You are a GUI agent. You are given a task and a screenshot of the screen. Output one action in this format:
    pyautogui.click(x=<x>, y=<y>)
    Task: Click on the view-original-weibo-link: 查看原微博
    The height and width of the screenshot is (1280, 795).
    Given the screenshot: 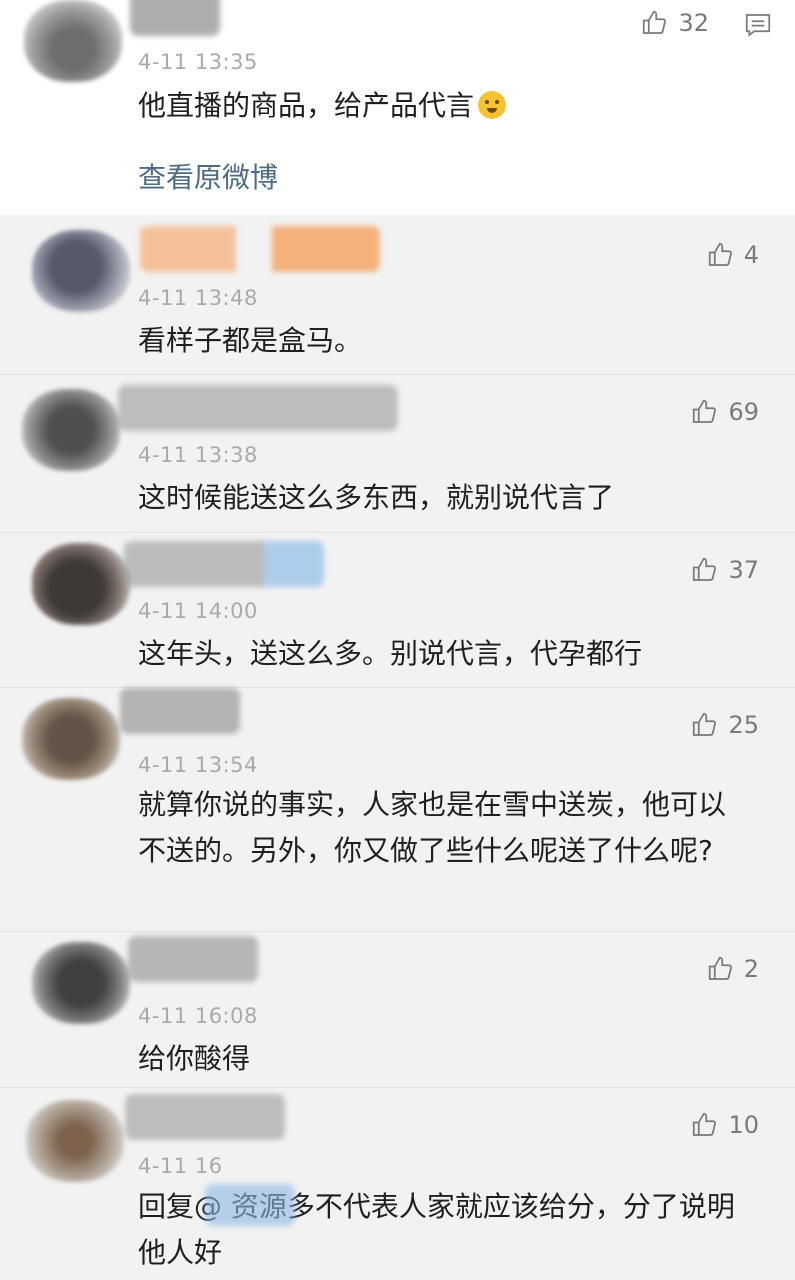 What is the action you would take?
    pyautogui.click(x=208, y=176)
    